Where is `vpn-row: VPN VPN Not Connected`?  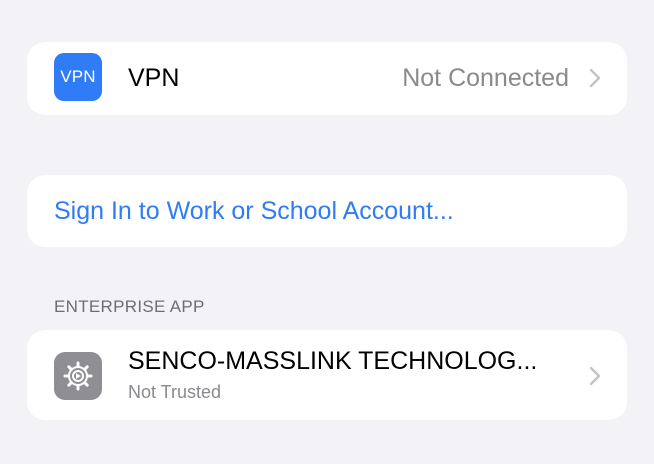 vpn-row: VPN VPN Not Connected is located at coordinates (327, 78).